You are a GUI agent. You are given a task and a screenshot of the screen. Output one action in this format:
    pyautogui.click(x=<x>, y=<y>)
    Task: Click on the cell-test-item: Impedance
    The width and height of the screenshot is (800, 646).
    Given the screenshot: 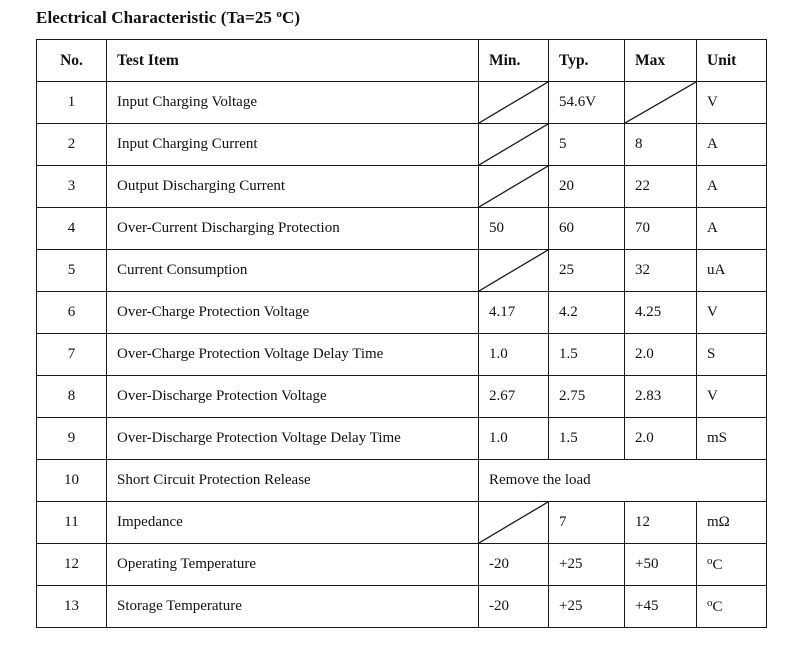 What is the action you would take?
    pyautogui.click(x=292, y=522)
    